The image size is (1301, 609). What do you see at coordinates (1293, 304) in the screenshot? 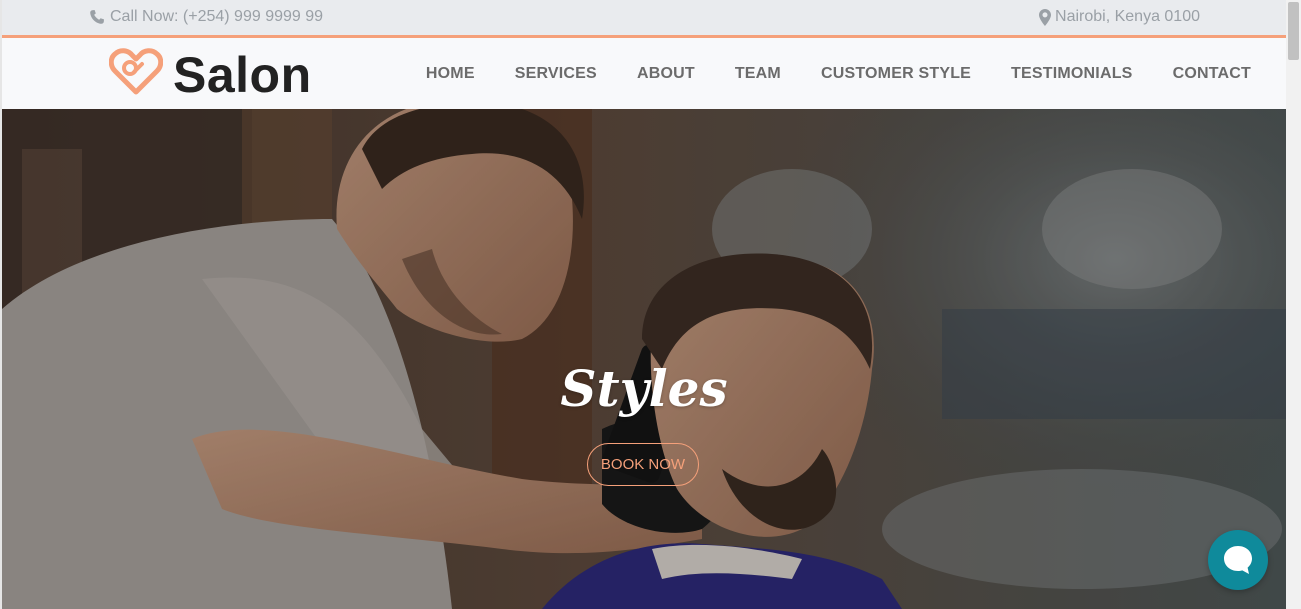
I see `vertical-scrollbar` at bounding box center [1293, 304].